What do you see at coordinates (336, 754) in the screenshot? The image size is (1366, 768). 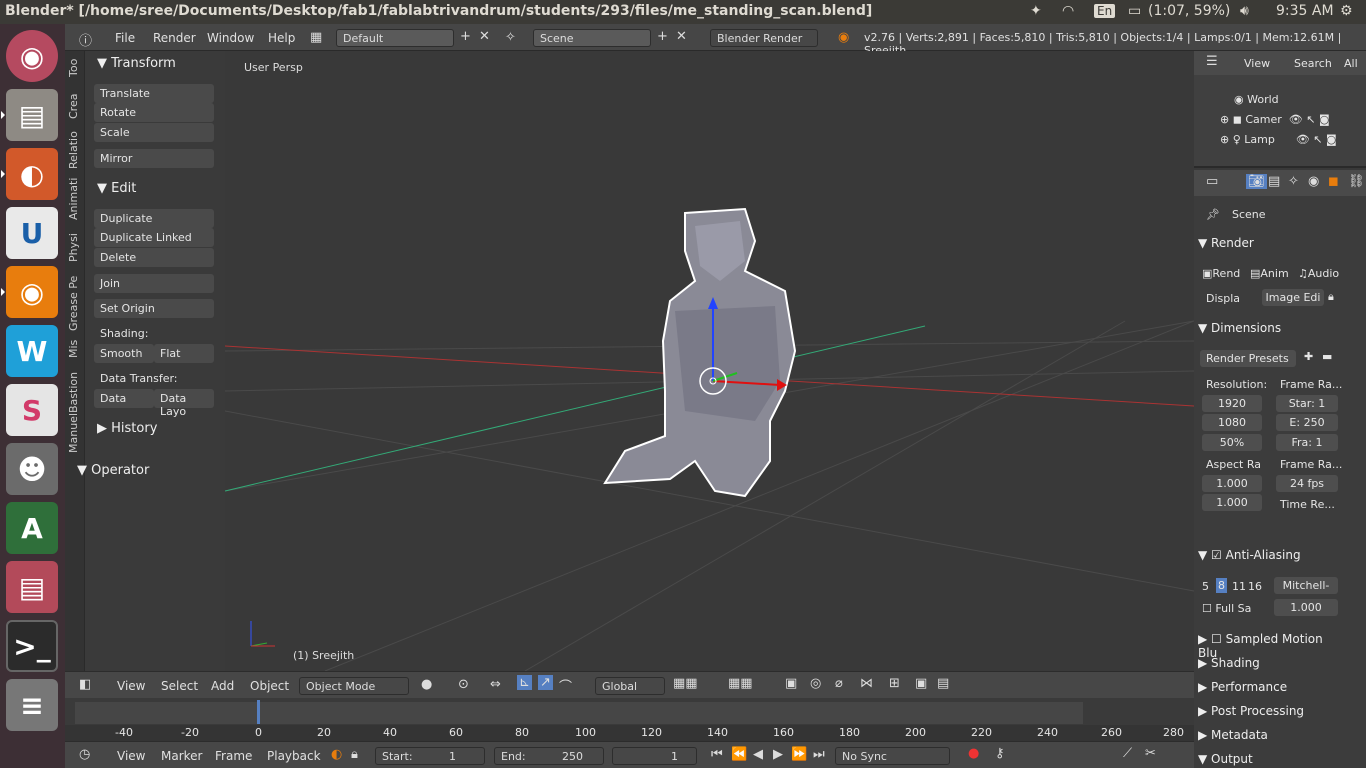 I see `keying-set-icon: ◐` at bounding box center [336, 754].